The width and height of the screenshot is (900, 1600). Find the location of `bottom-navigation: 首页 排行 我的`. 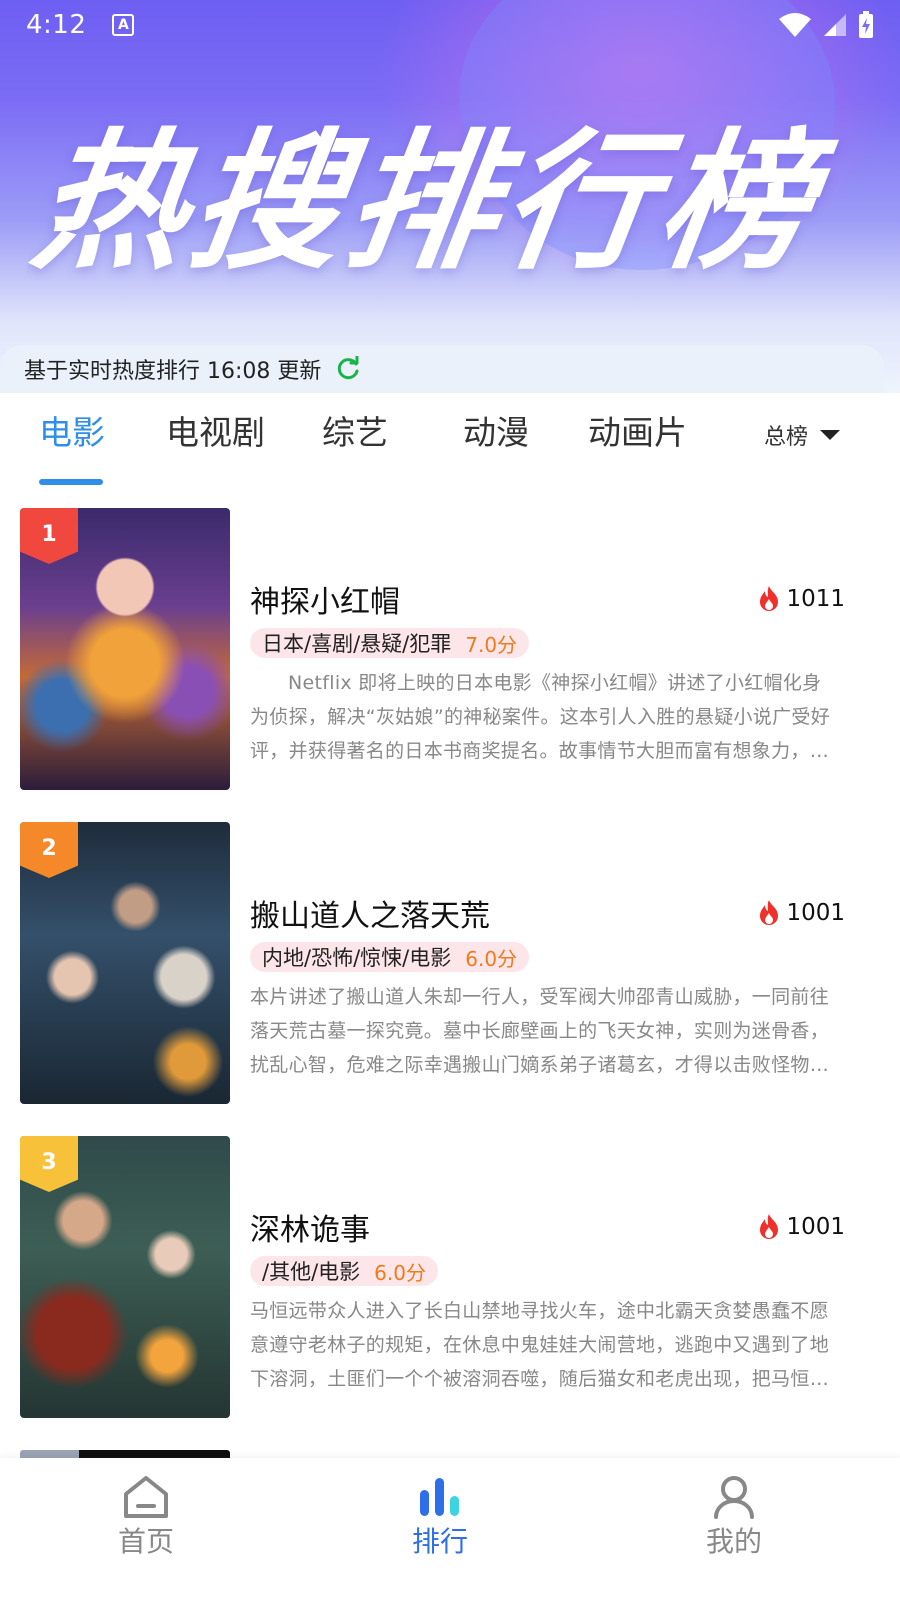

bottom-navigation: 首页 排行 我的 is located at coordinates (450, 1529).